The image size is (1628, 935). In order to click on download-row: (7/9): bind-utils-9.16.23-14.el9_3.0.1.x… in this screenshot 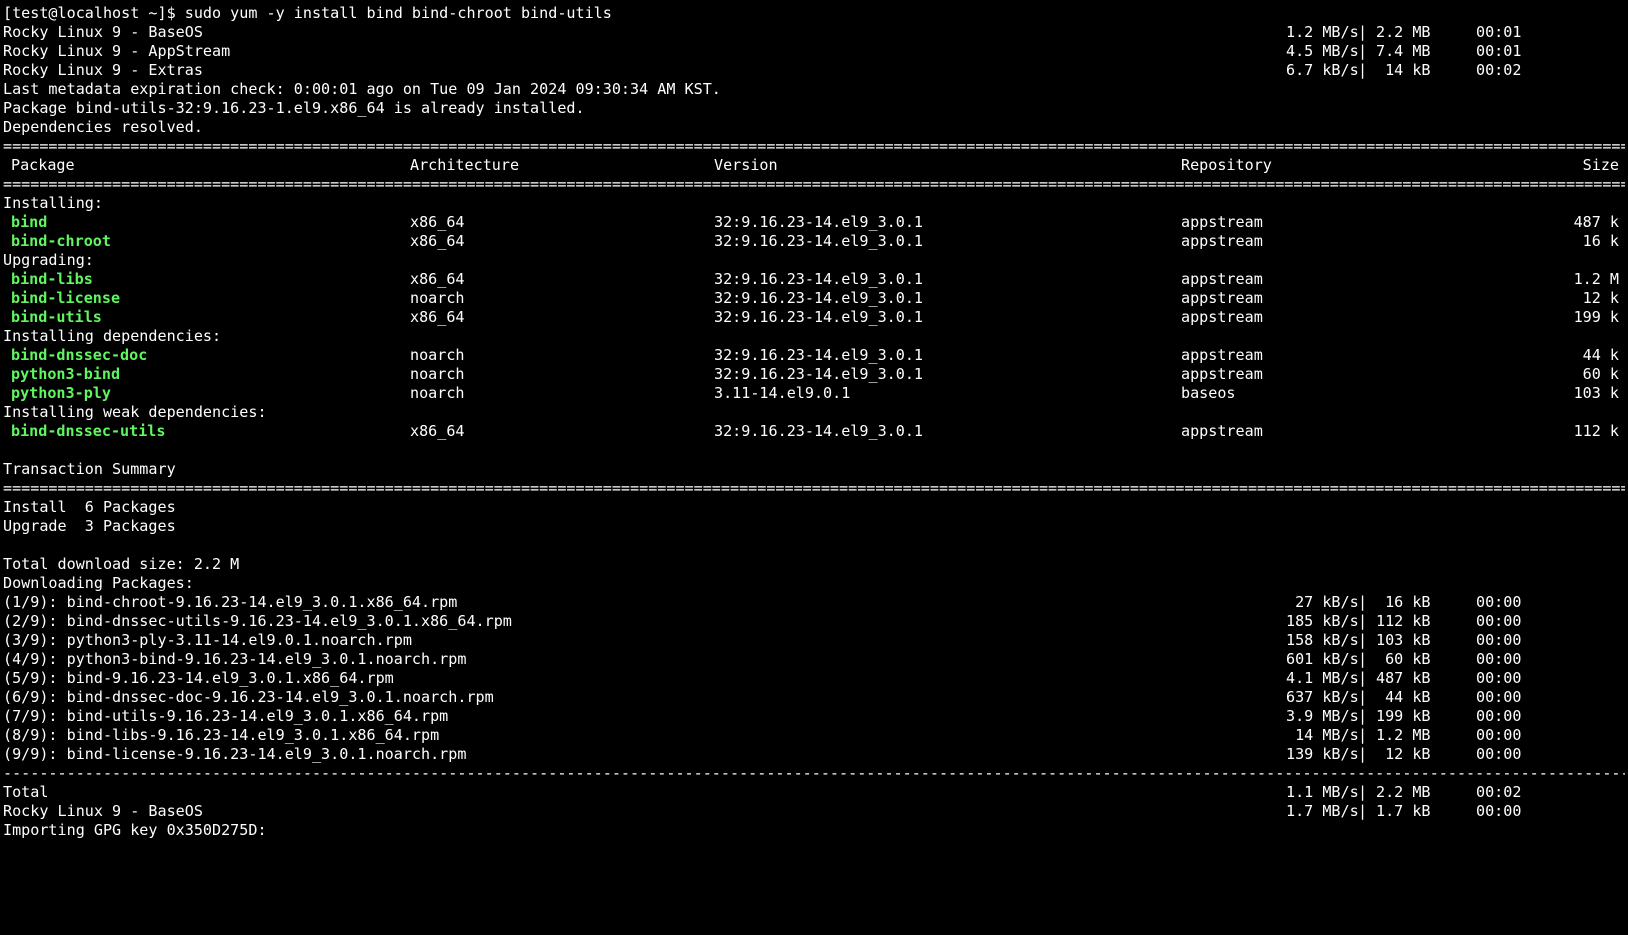, I will do `click(814, 716)`.